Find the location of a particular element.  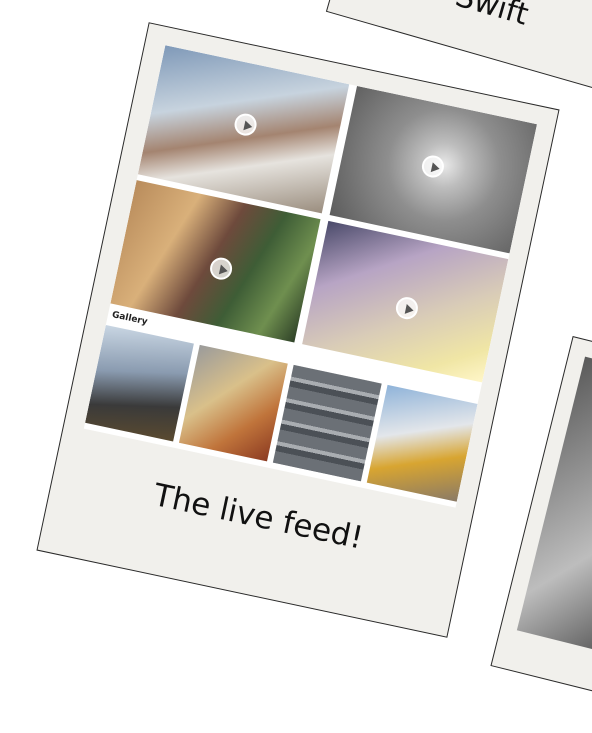

polaroid-photo-right is located at coordinates (554, 525).